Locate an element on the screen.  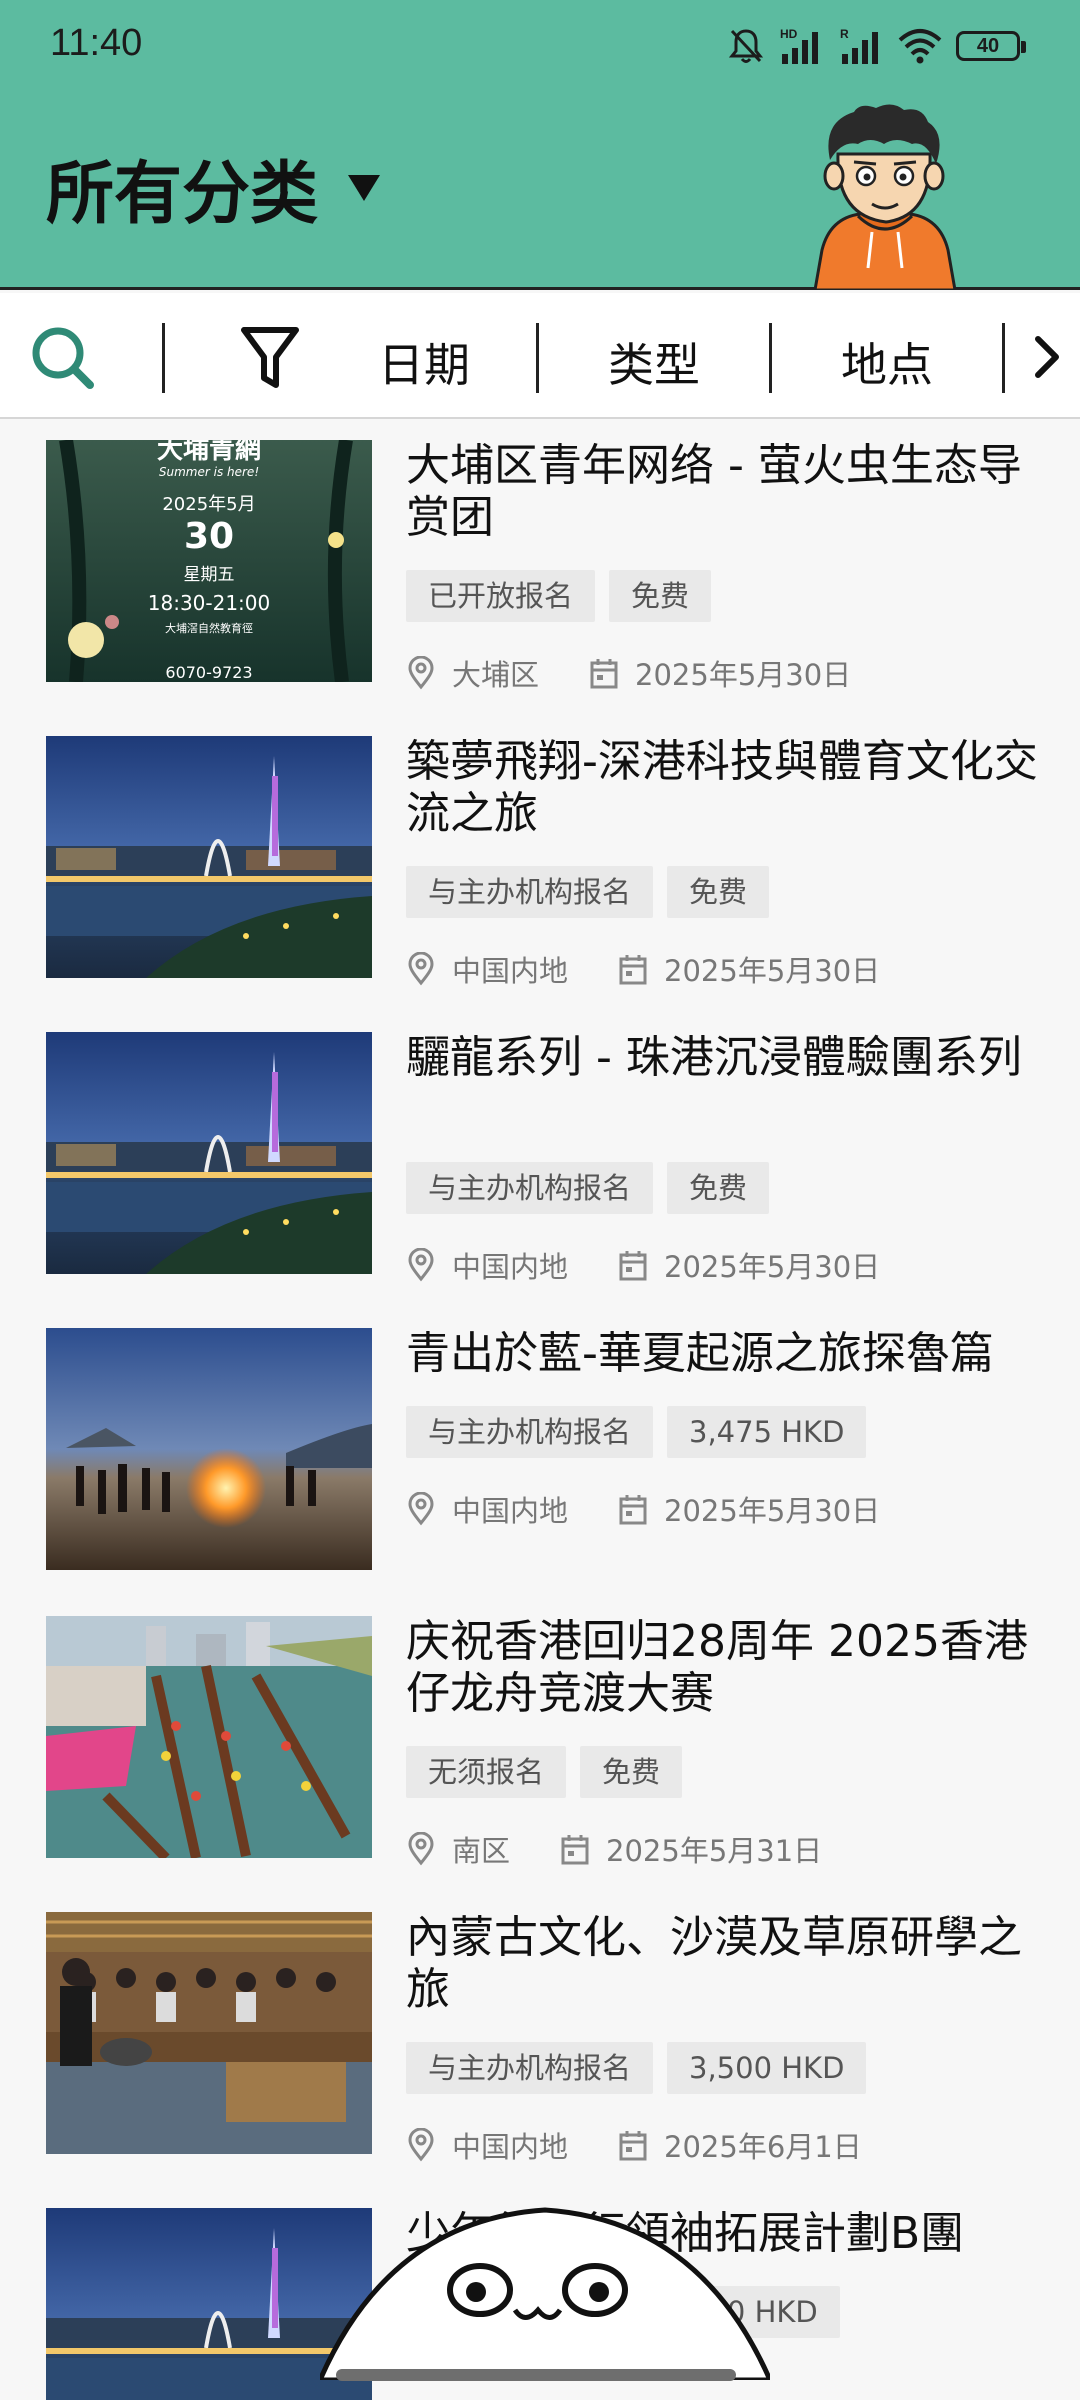
filter-bar: 日期 类型 地点 is located at coordinates (540, 356).